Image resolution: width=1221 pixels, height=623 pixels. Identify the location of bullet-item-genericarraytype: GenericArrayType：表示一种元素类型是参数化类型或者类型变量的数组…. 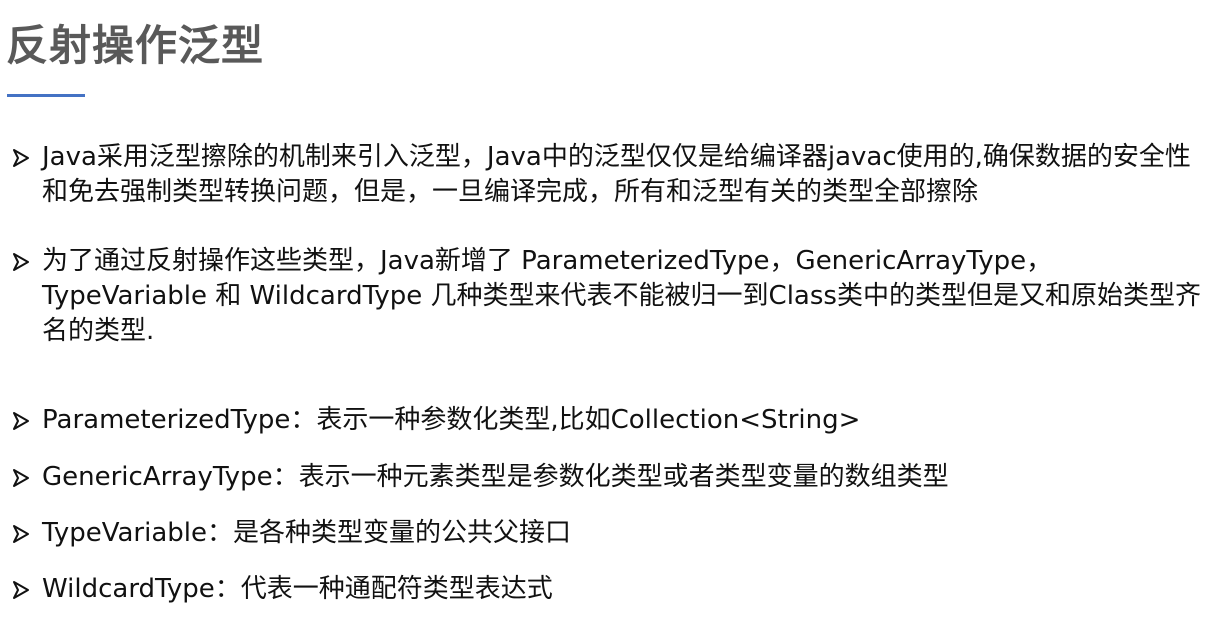
(610, 477).